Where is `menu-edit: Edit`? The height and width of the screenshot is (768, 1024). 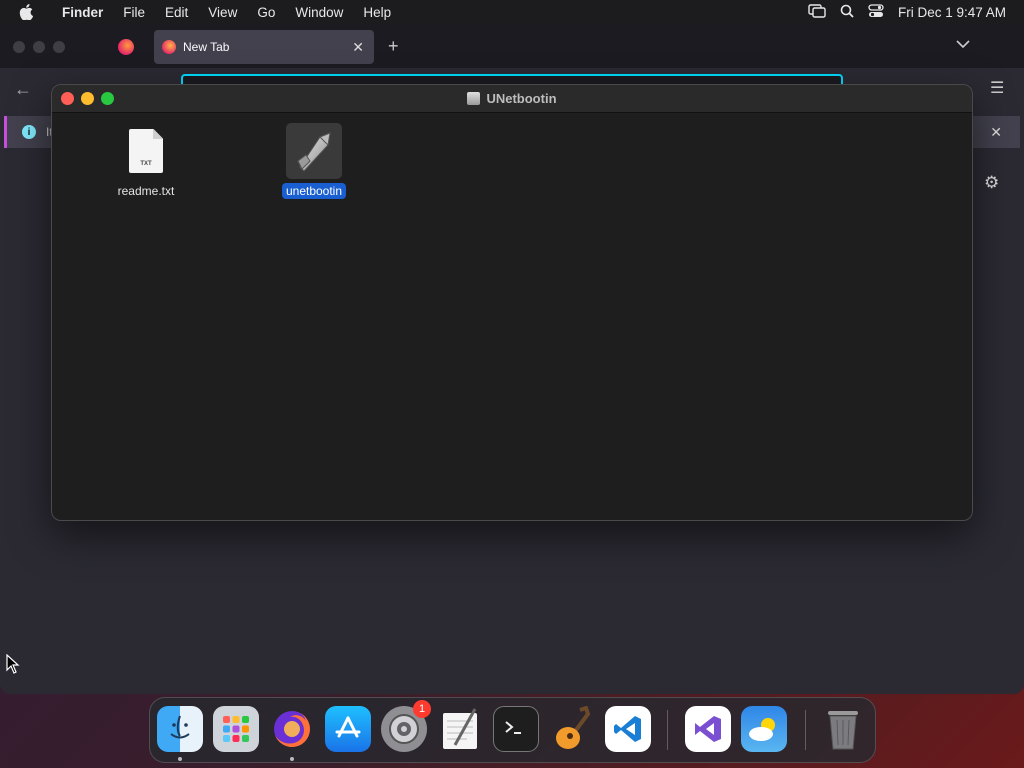
menu-edit: Edit is located at coordinates (176, 12).